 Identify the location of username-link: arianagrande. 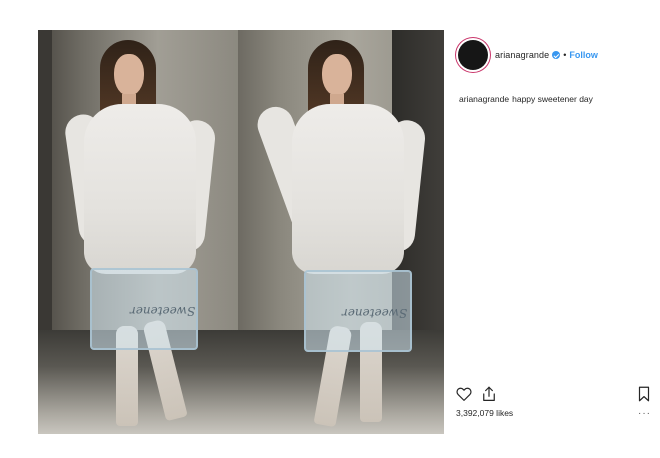
(522, 55).